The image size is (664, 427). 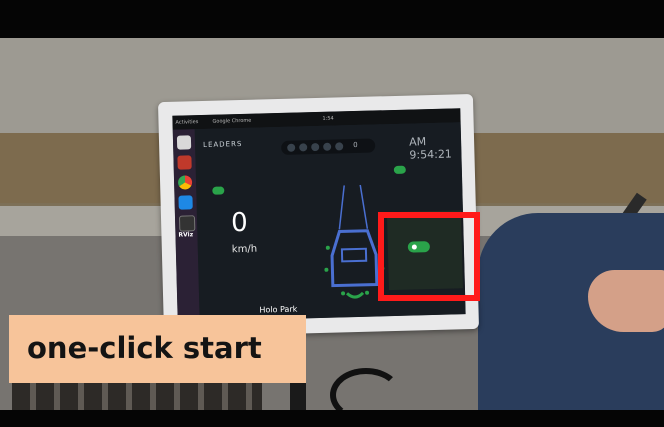 What do you see at coordinates (332, 19) in the screenshot?
I see `top-letterbox` at bounding box center [332, 19].